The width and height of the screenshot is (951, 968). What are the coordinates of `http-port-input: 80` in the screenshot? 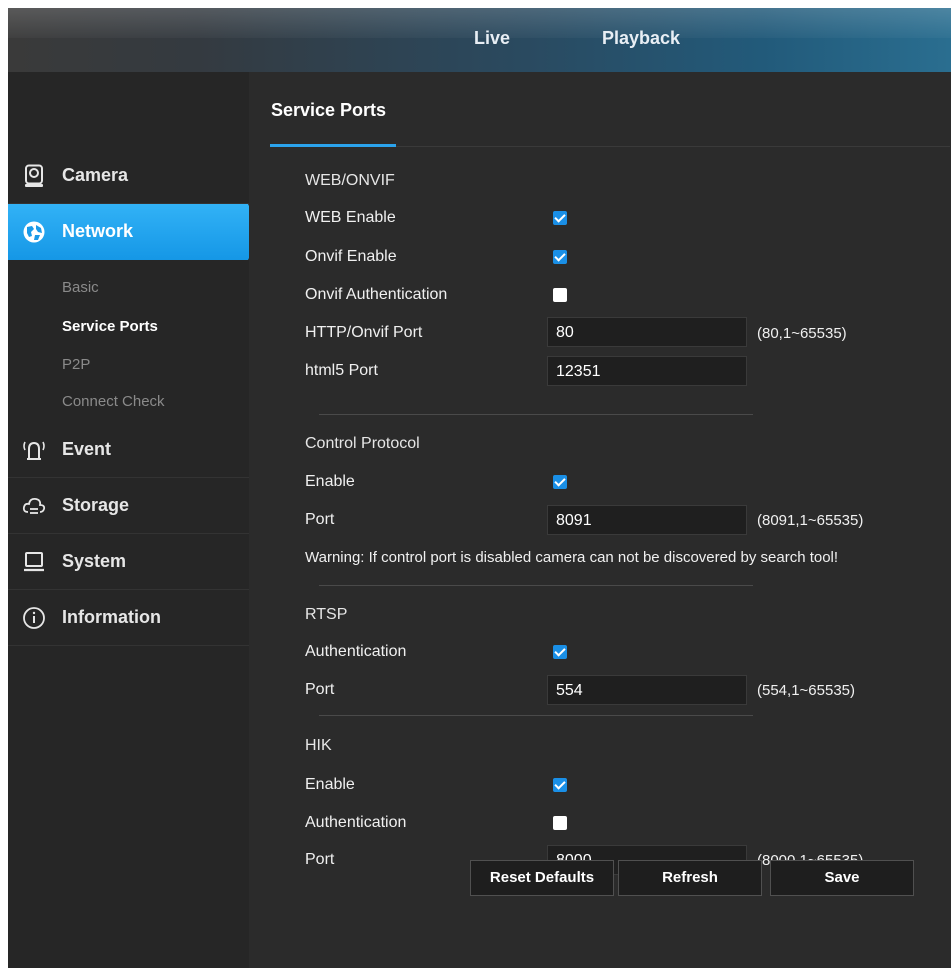 It's located at (647, 332).